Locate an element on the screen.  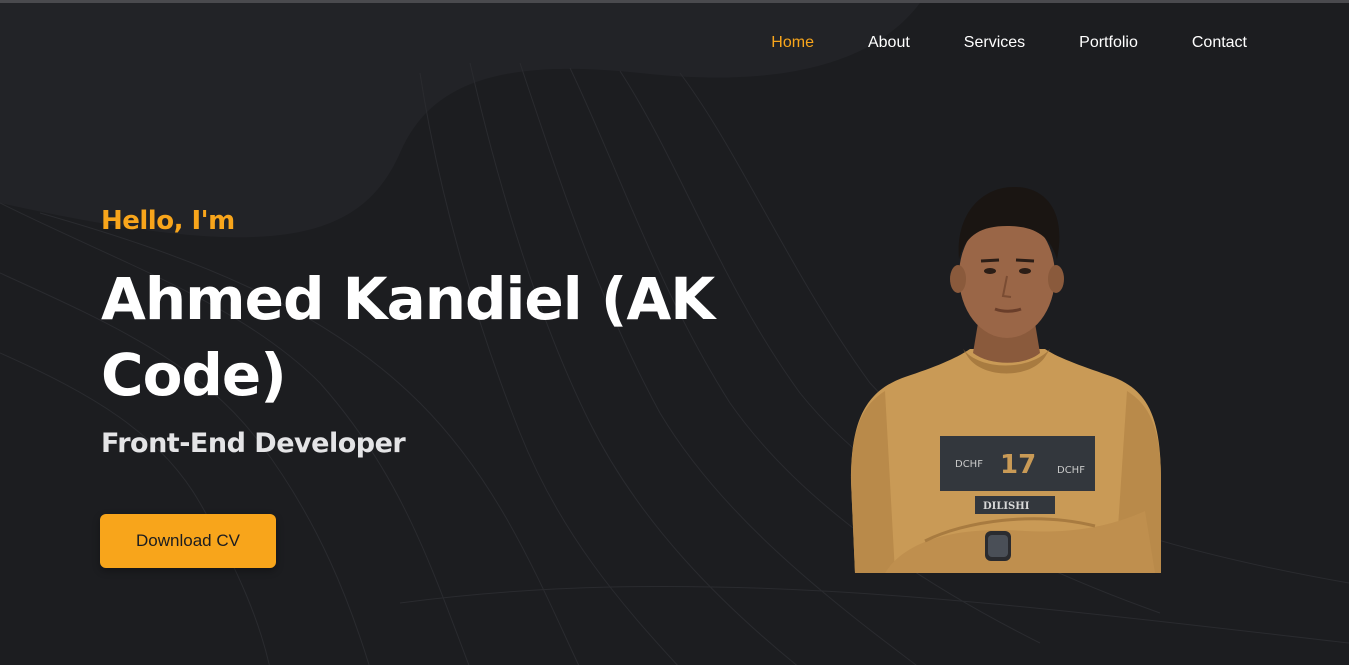
hero-greeting: Hello, I'm is located at coordinates (168, 221).